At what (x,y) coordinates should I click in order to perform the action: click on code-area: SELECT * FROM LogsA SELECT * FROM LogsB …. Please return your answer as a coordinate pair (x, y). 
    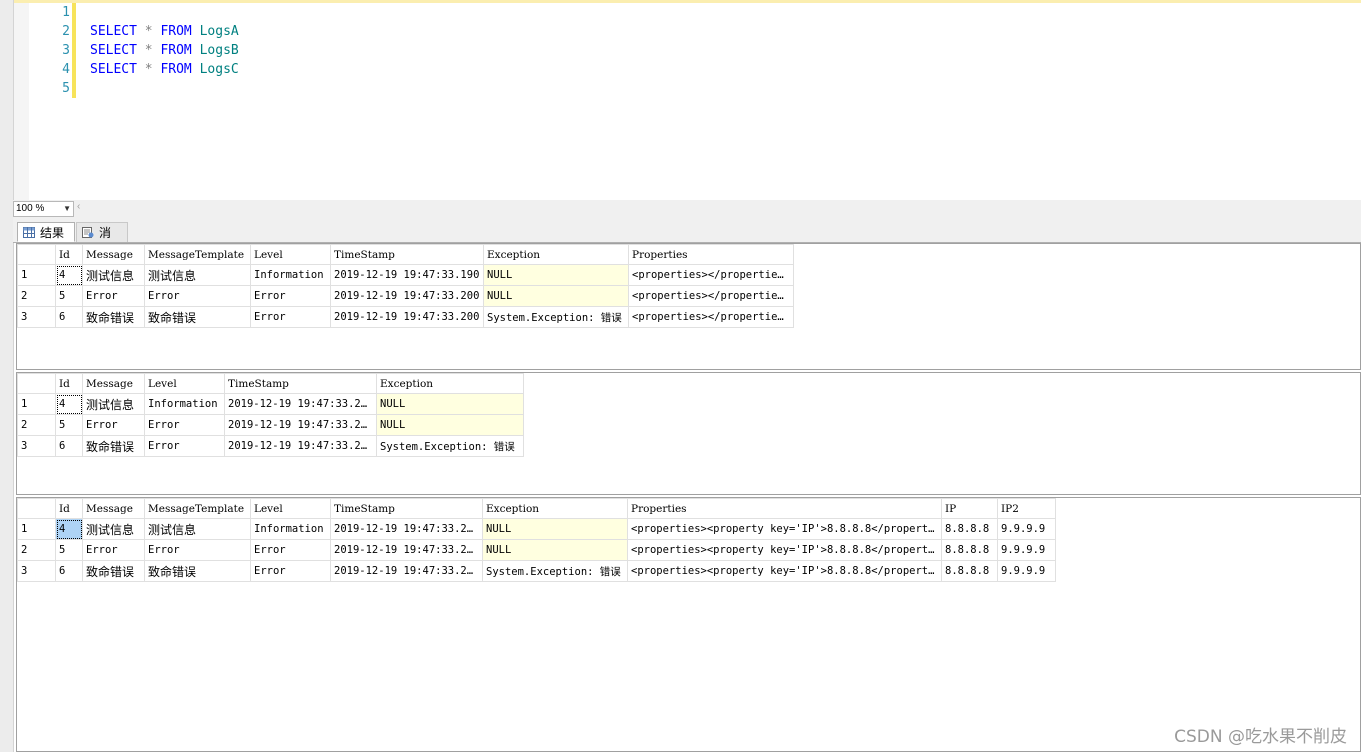
    Looking at the image, I should click on (164, 50).